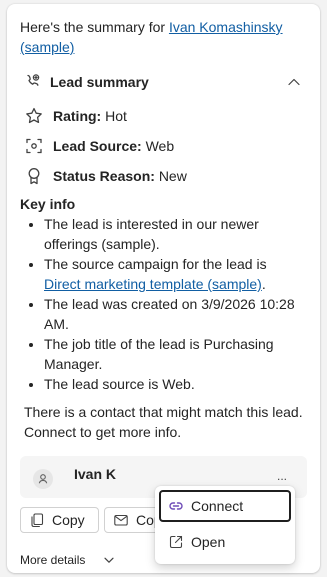 The width and height of the screenshot is (327, 577). What do you see at coordinates (48, 204) in the screenshot?
I see `key-info-title: Key info` at bounding box center [48, 204].